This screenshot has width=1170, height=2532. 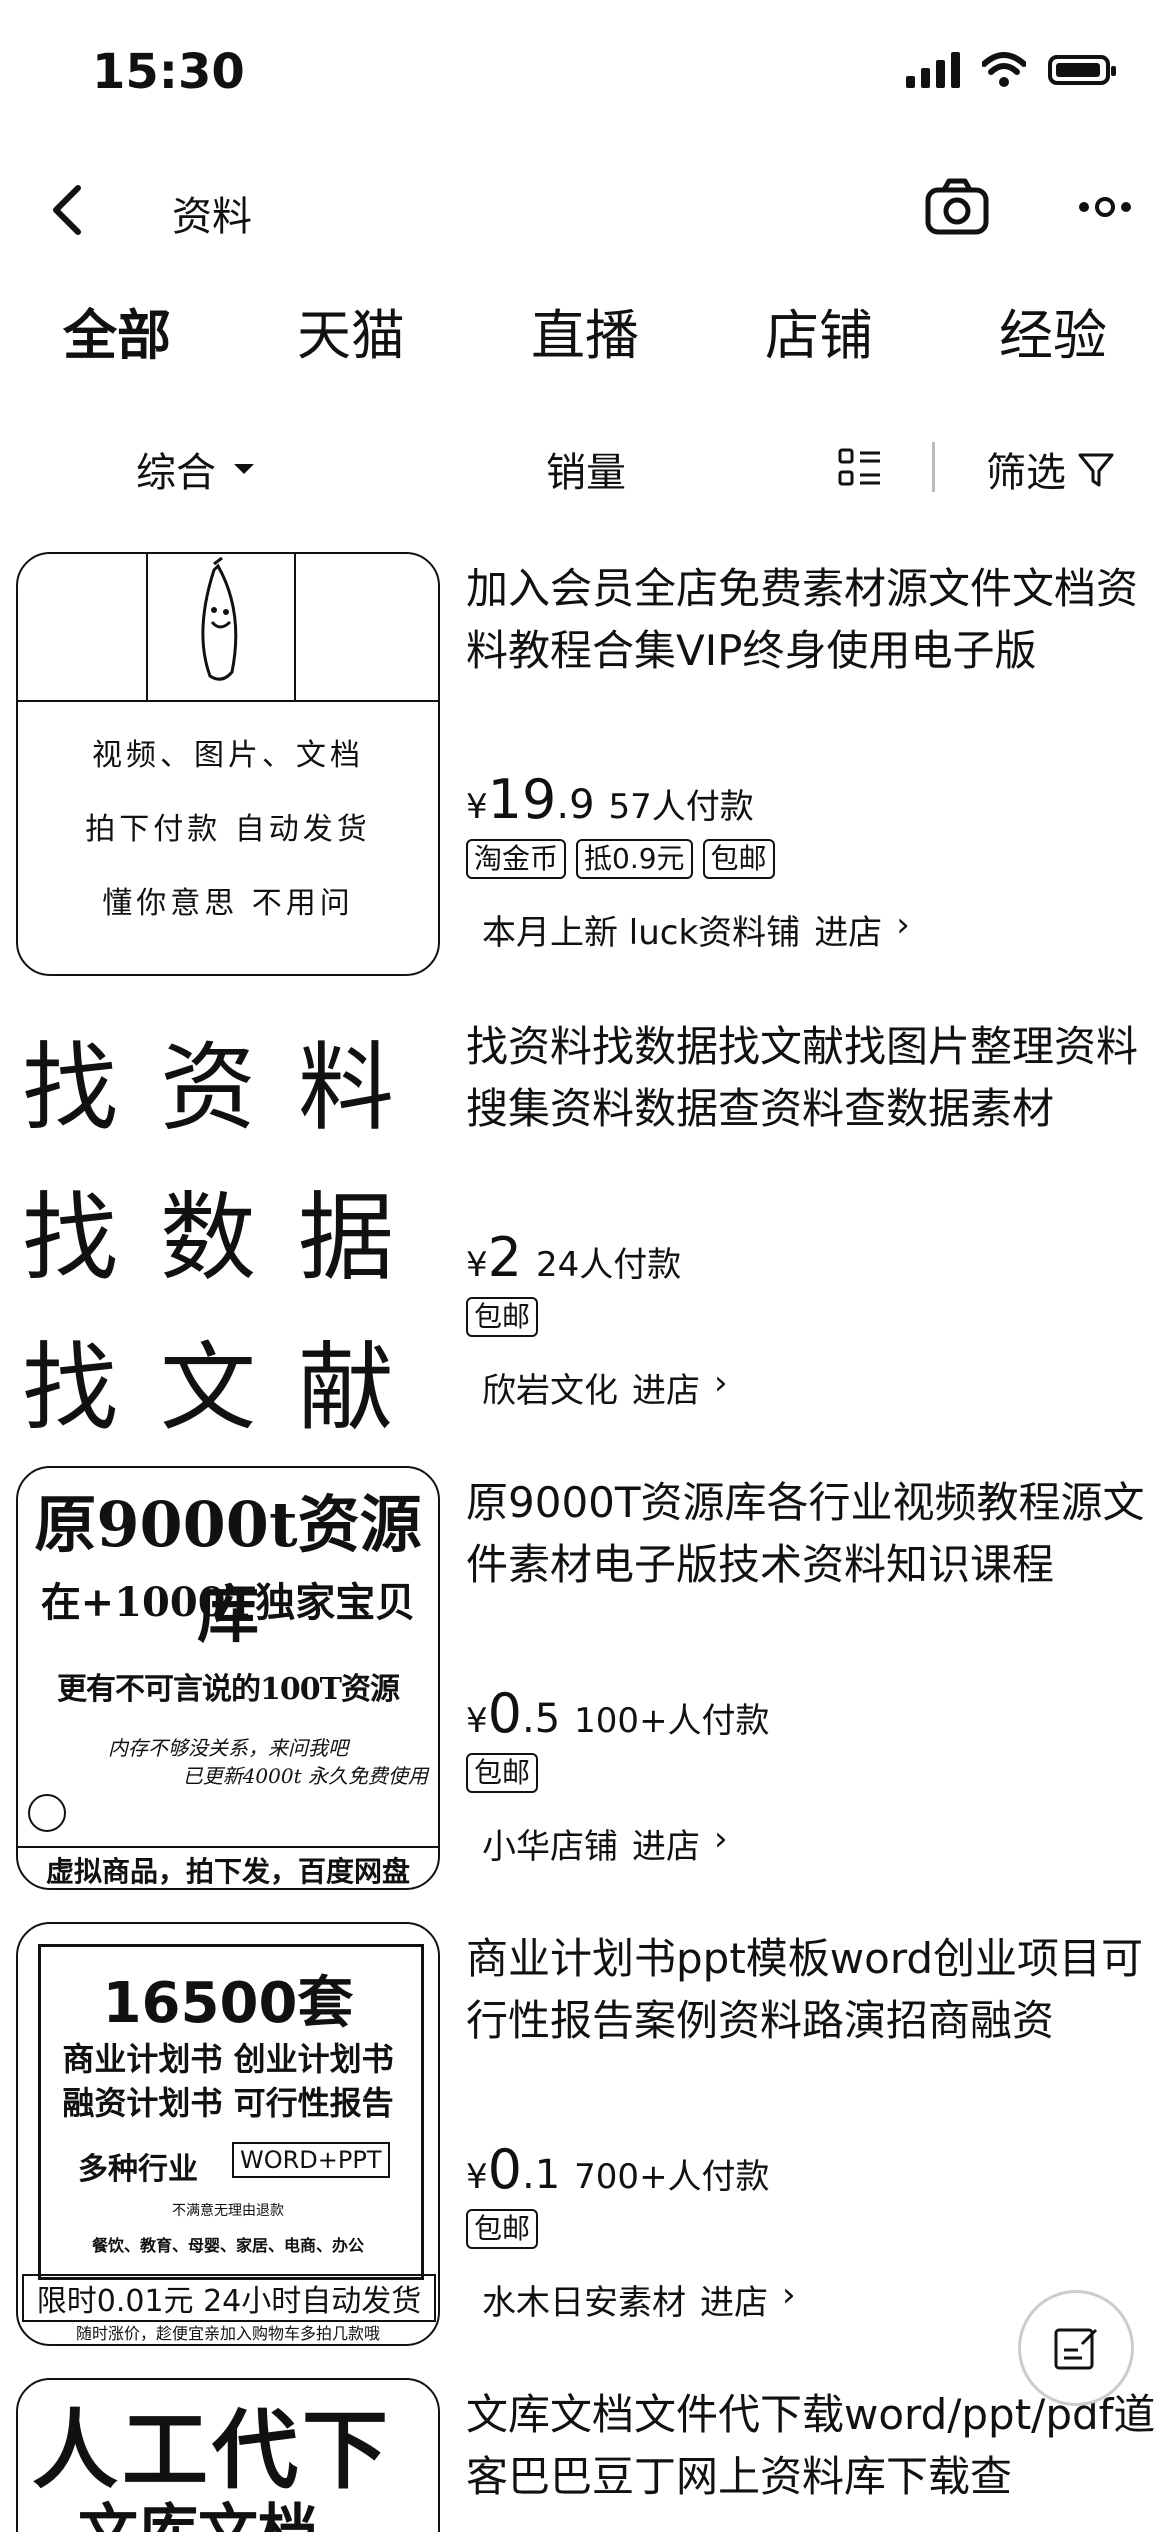 What do you see at coordinates (811, 2446) in the screenshot?
I see `product-title: 文库文档文件代下载word/ppt/pdf道客巴巴豆丁网上资料库下载查` at bounding box center [811, 2446].